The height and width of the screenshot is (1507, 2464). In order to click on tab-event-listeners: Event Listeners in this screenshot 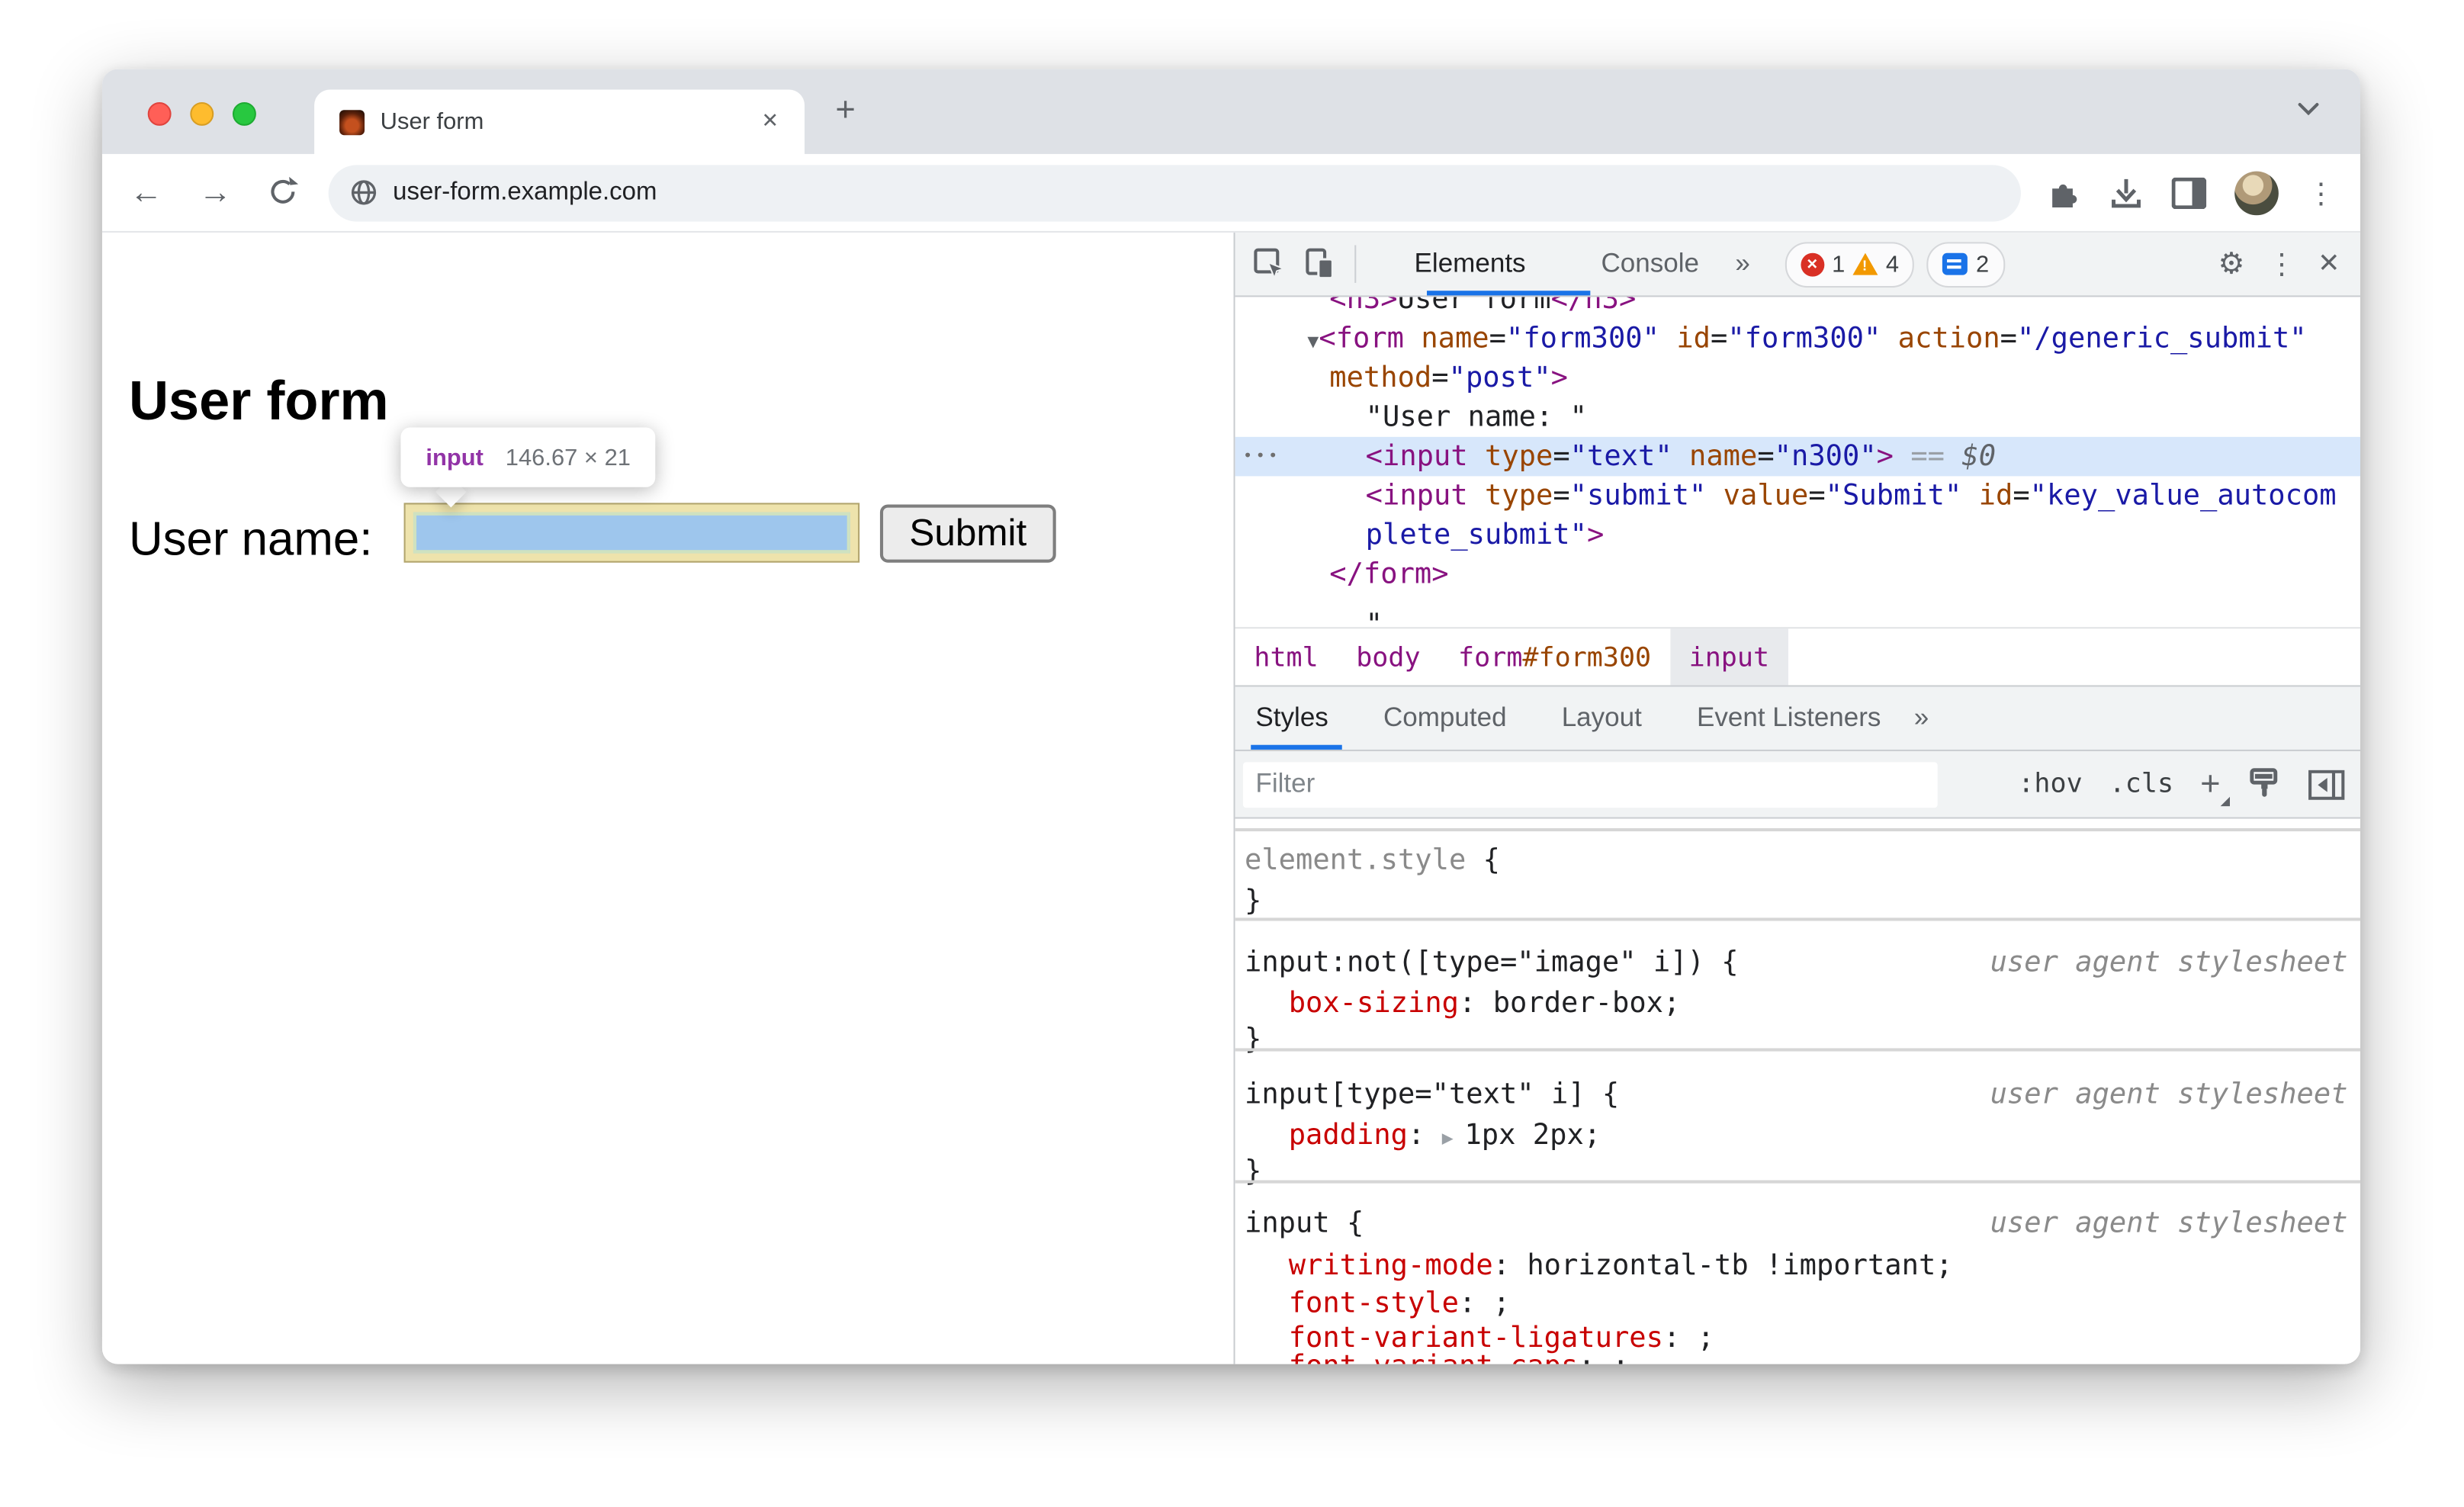, I will do `click(1788, 717)`.